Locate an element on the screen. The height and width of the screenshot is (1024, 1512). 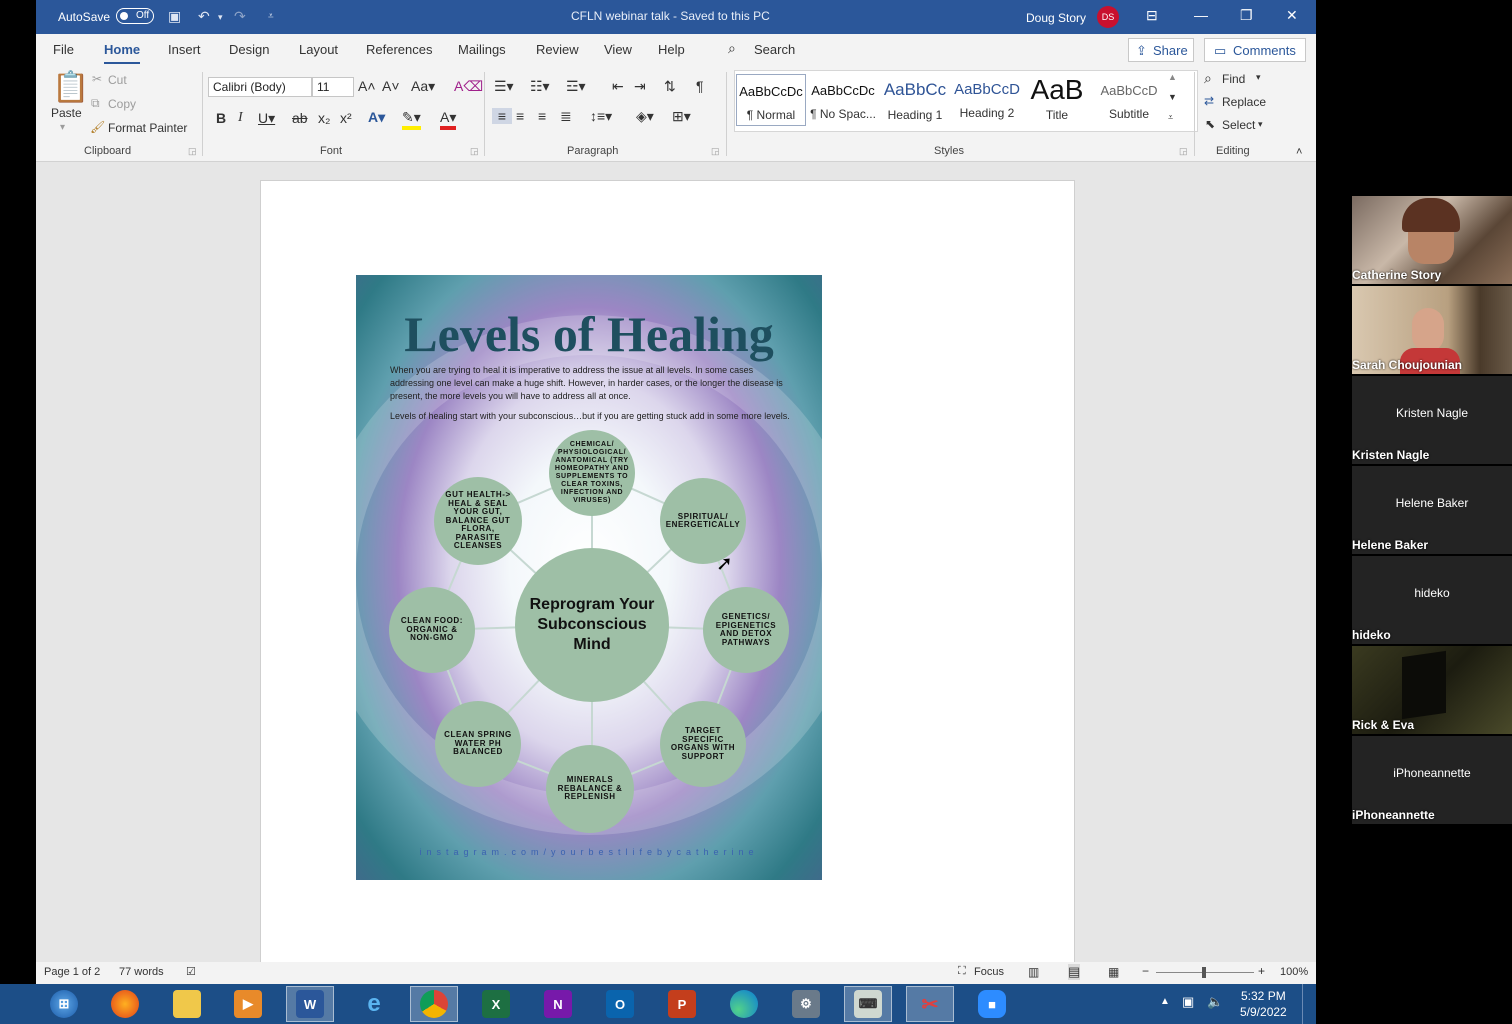
undo-dropdown-icon: ▾ is located at coordinates (220, 17).